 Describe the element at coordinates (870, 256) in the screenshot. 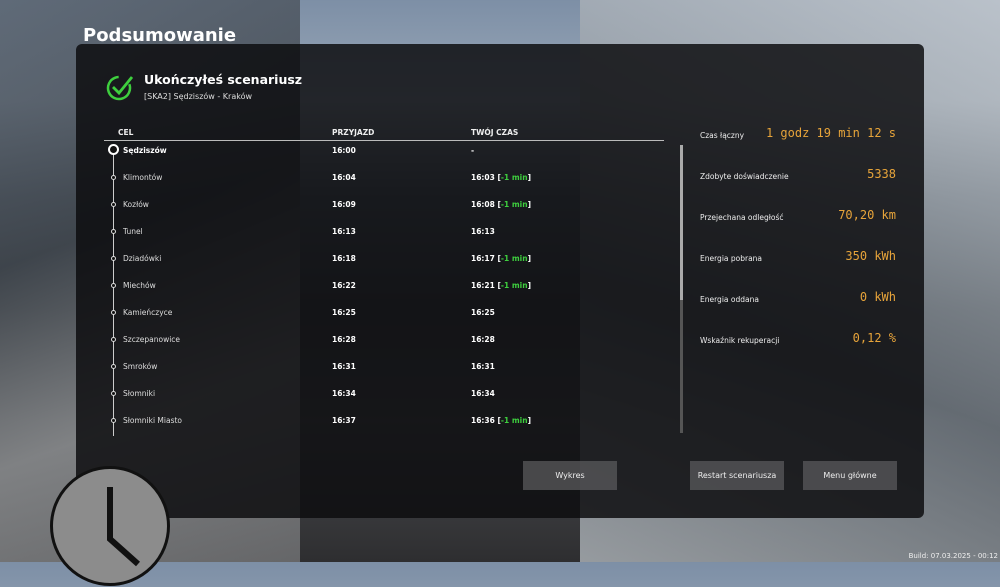

I see `stat-value: 350 kWh` at that location.